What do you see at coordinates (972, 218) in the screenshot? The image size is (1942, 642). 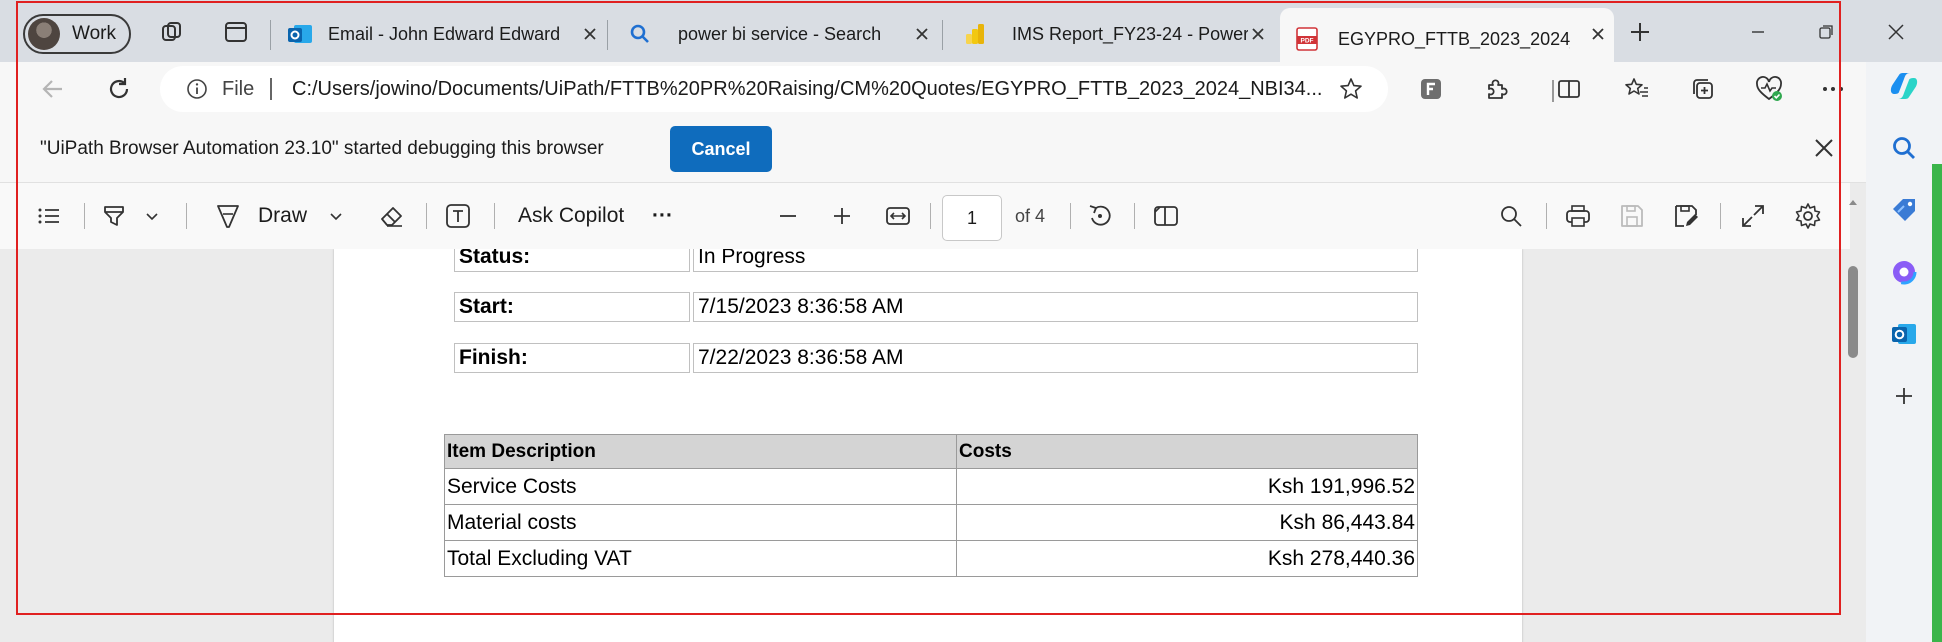 I see `page-number-input: 1` at bounding box center [972, 218].